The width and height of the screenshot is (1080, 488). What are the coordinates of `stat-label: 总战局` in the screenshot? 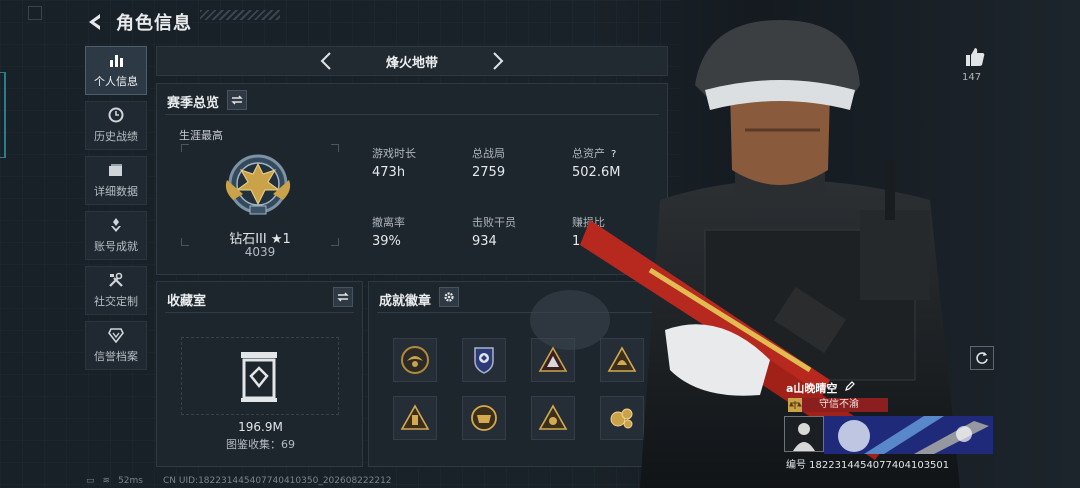 It's located at (488, 153).